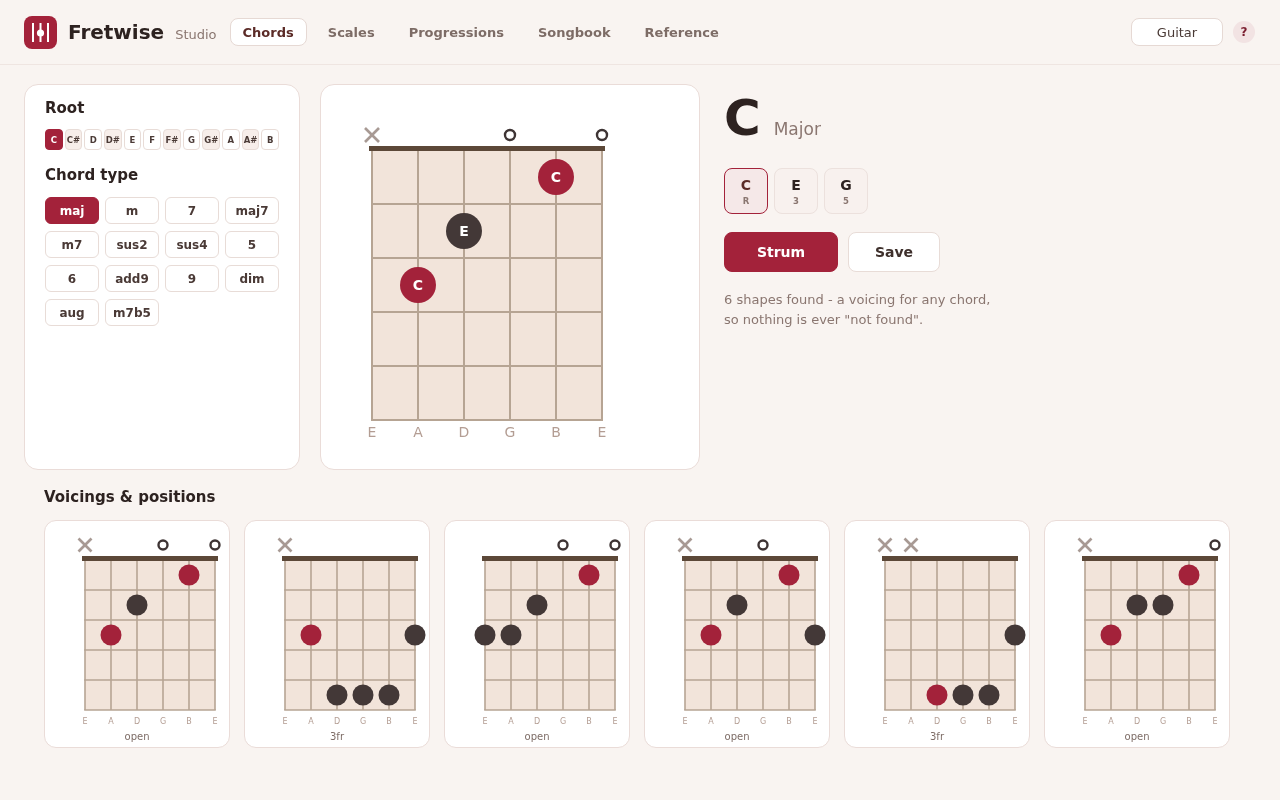  Describe the element at coordinates (65, 108) in the screenshot. I see `section-title: Root` at that location.